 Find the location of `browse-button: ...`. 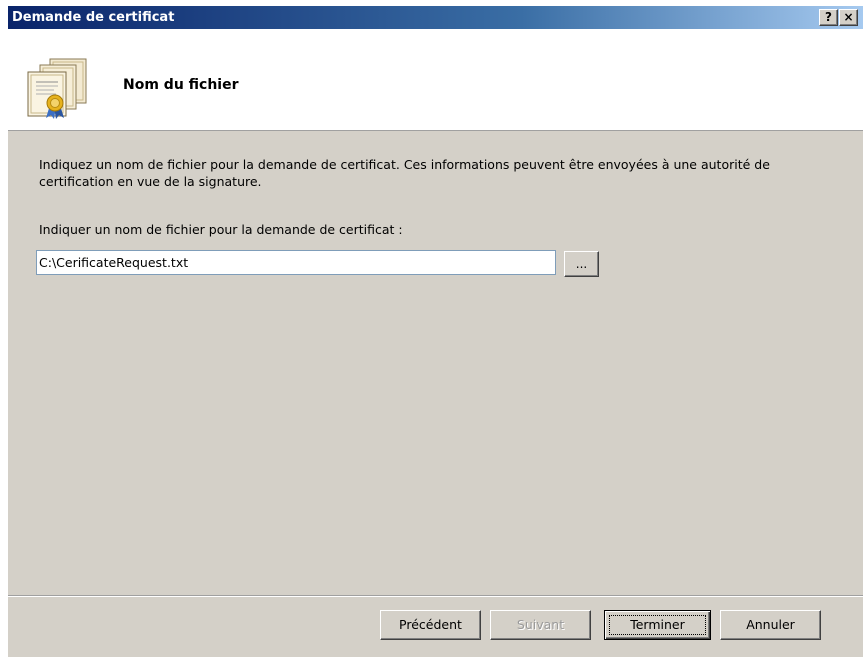

browse-button: ... is located at coordinates (581, 264).